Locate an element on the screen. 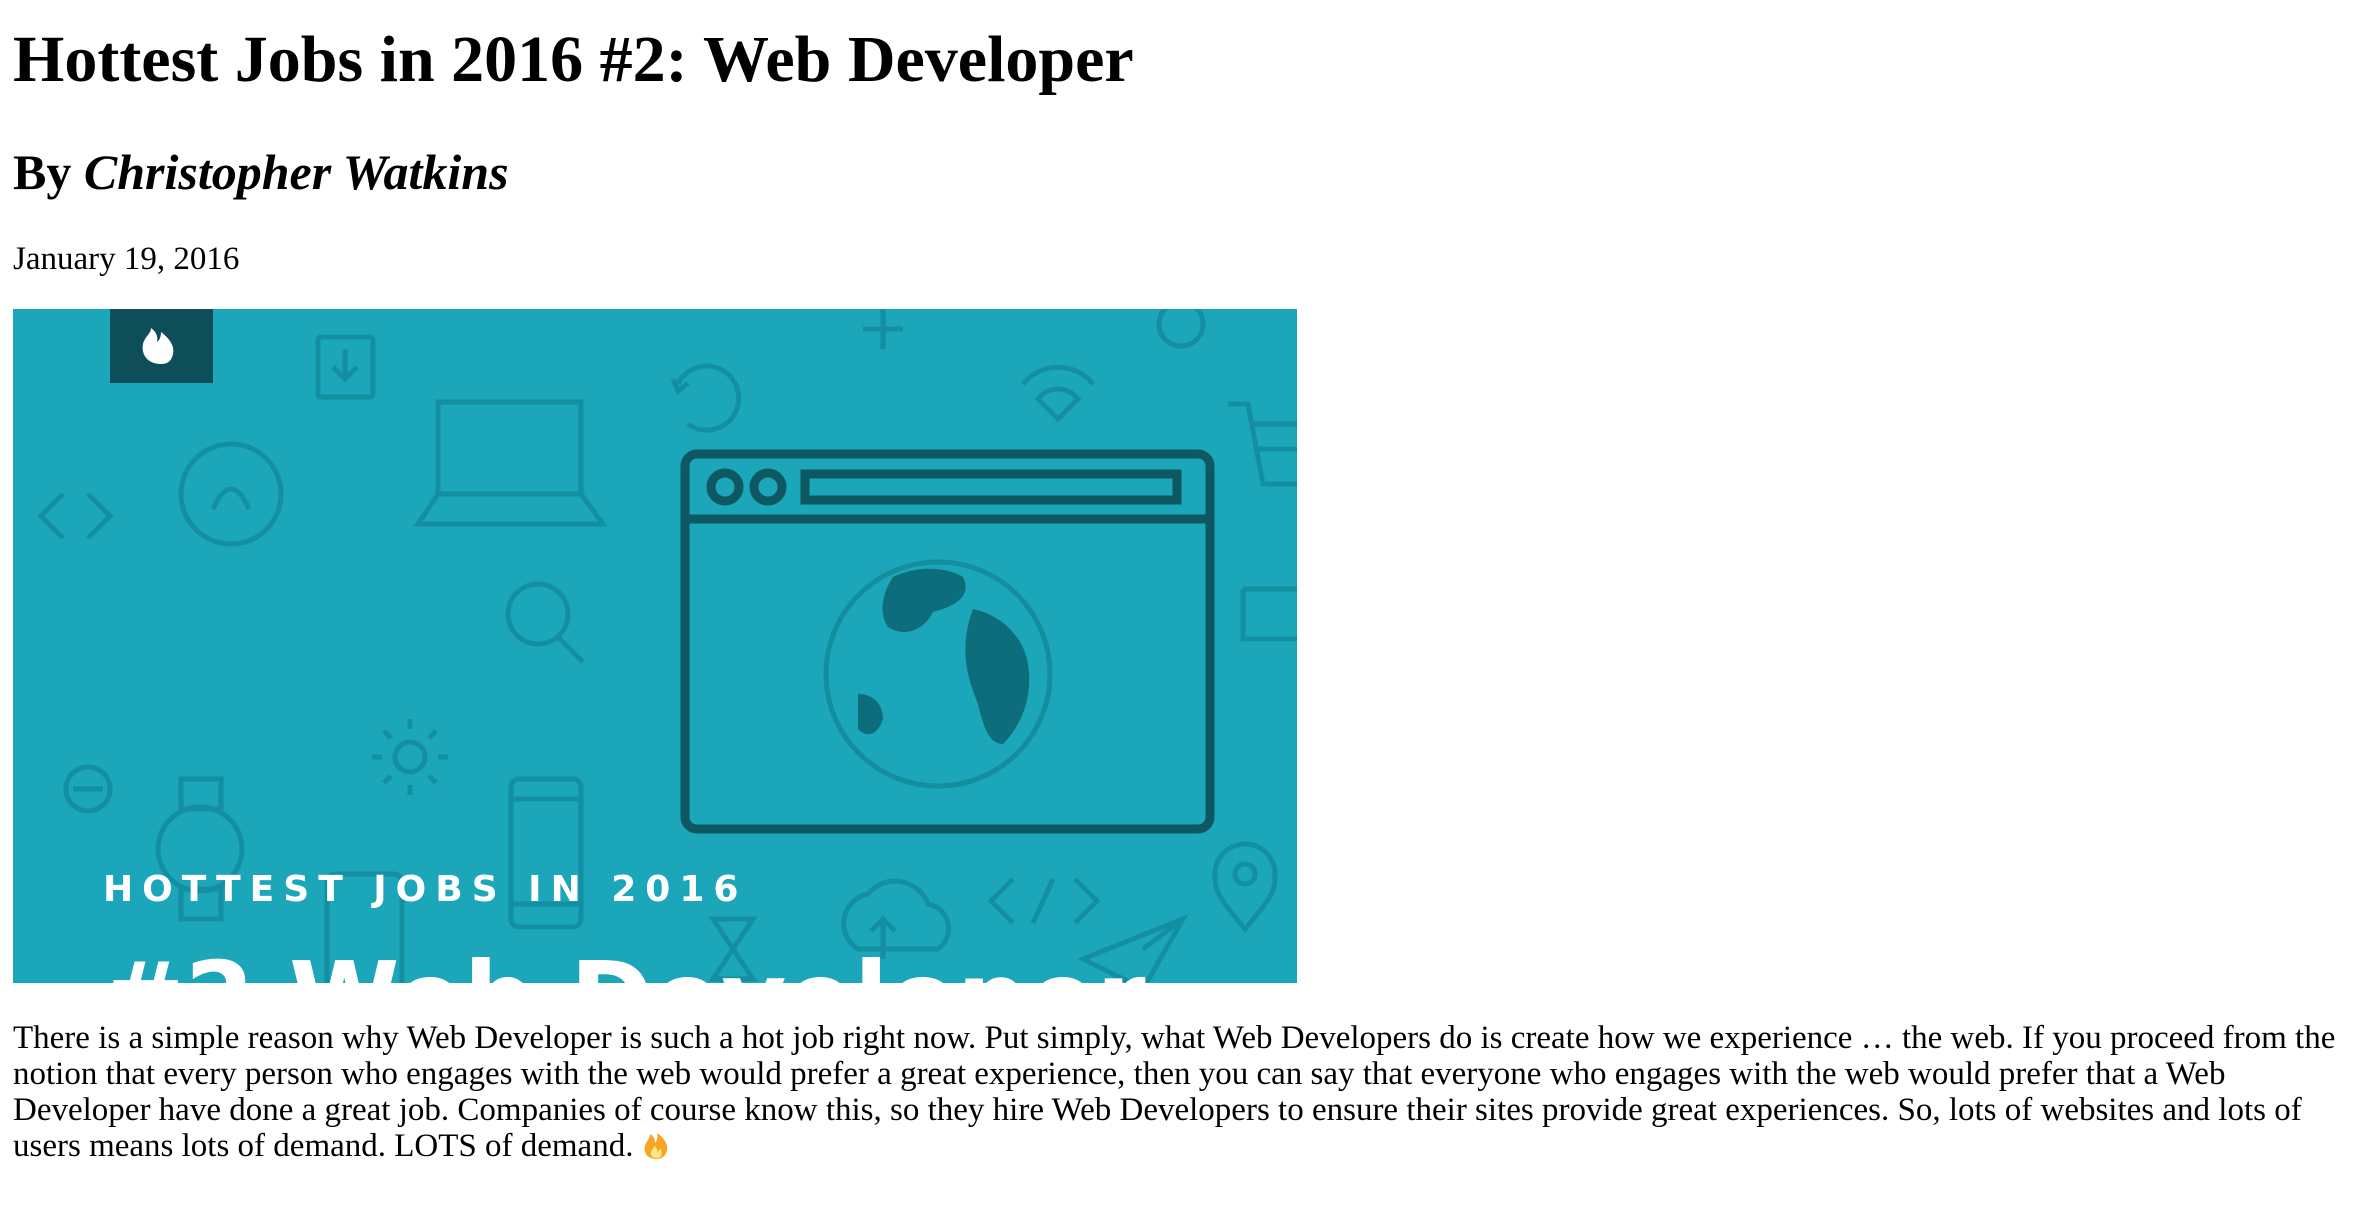 The image size is (2358, 1228). author-name: Christopher Watkins is located at coordinates (296, 172).